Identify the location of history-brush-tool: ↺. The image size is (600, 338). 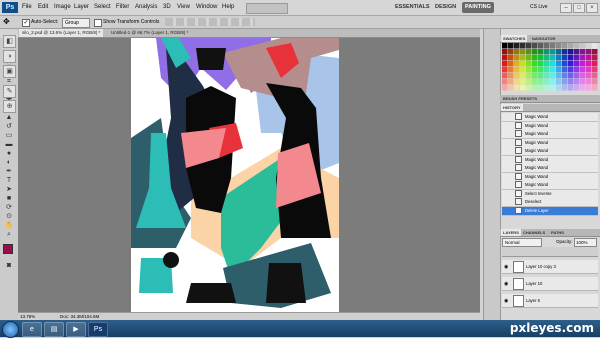
(9, 126).